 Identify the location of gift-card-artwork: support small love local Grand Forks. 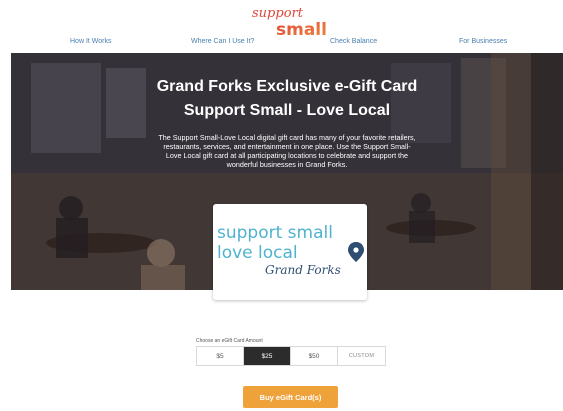
(290, 250).